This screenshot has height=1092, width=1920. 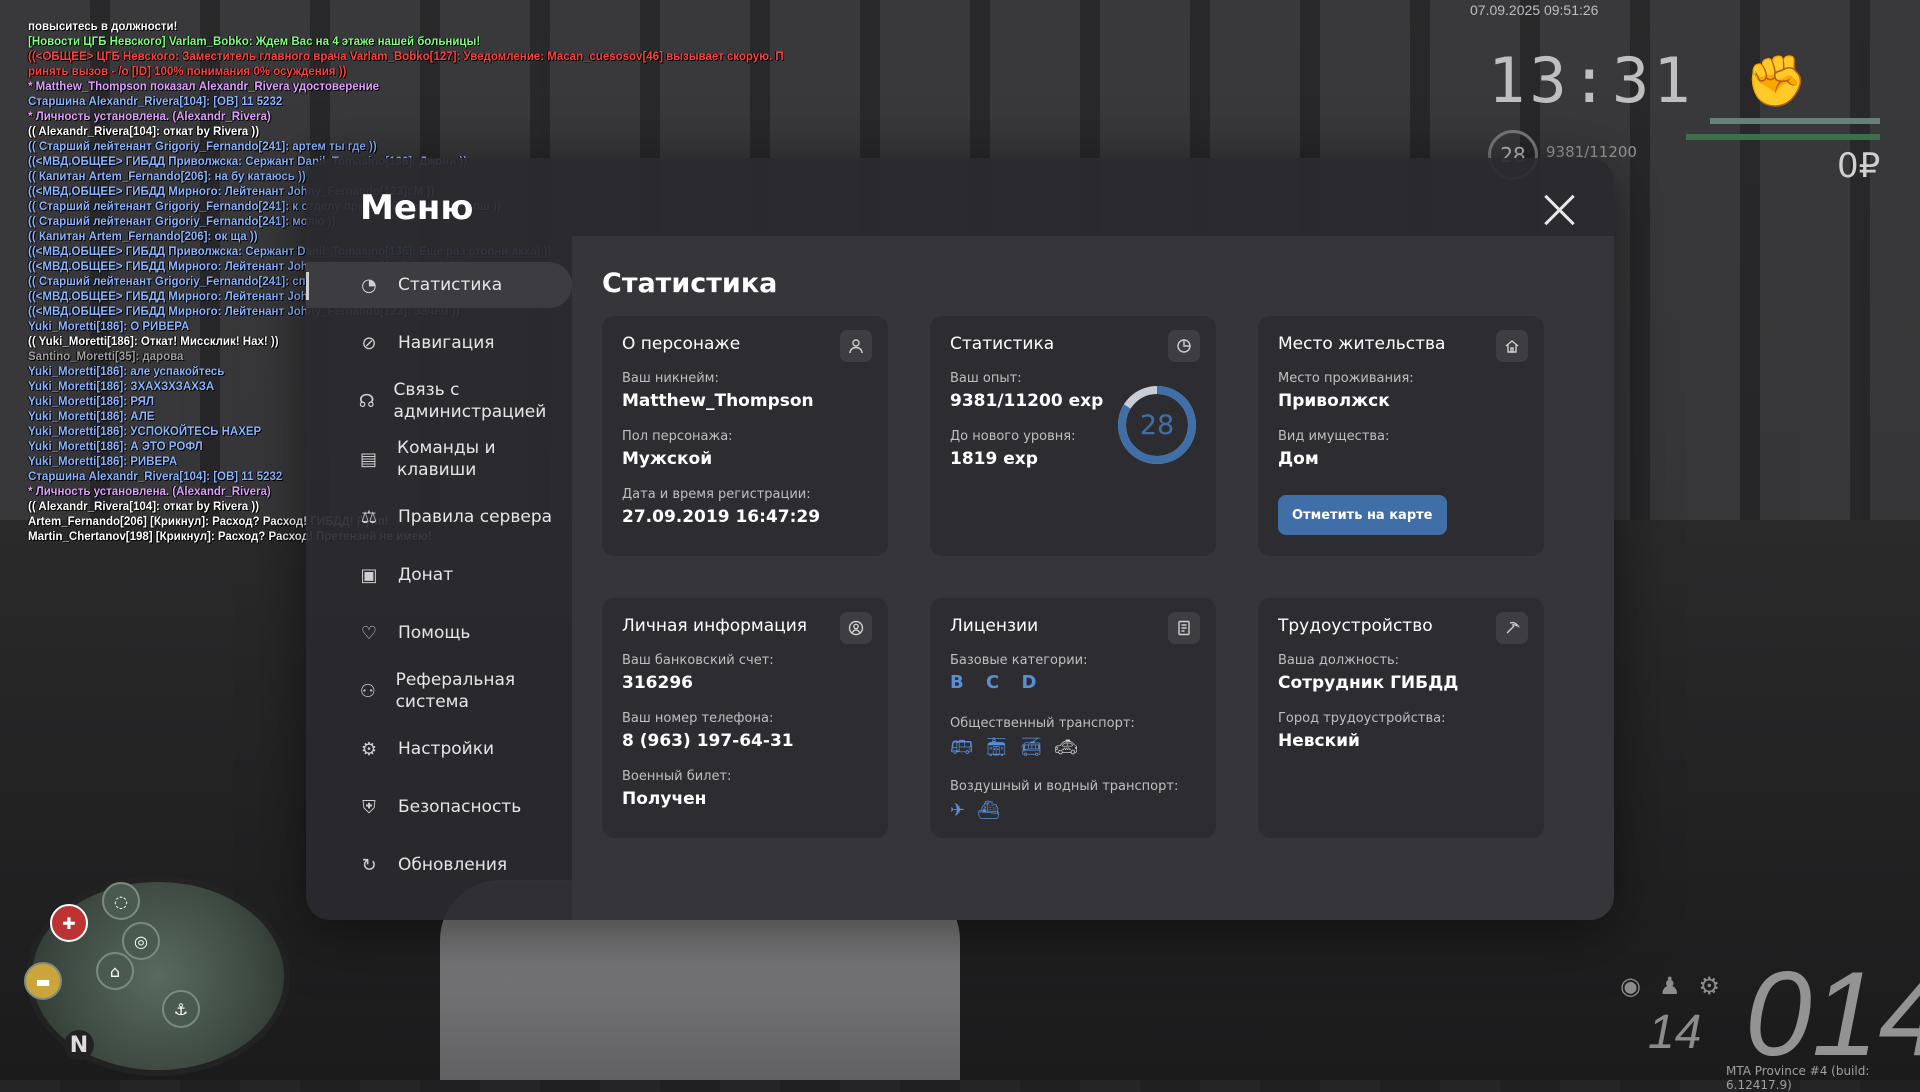 I want to click on rules-icon: ⚖, so click(x=369, y=517).